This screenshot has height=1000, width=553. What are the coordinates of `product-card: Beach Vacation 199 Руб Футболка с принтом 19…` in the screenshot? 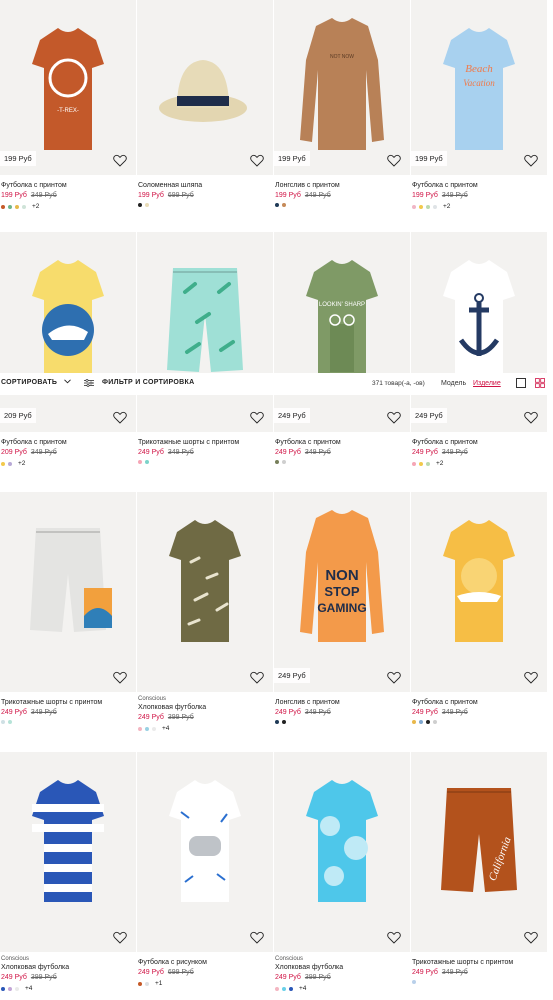 It's located at (479, 130).